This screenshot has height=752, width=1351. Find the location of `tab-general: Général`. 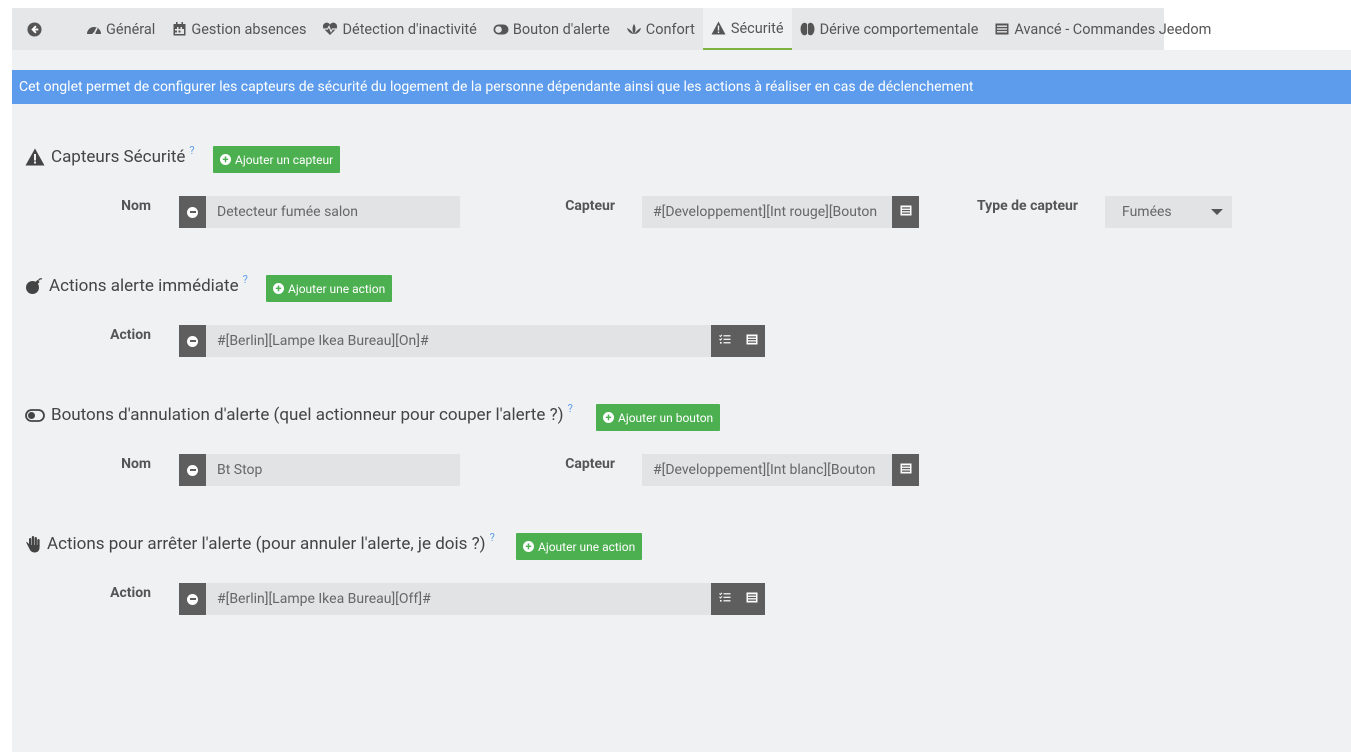

tab-general: Général is located at coordinates (120, 29).